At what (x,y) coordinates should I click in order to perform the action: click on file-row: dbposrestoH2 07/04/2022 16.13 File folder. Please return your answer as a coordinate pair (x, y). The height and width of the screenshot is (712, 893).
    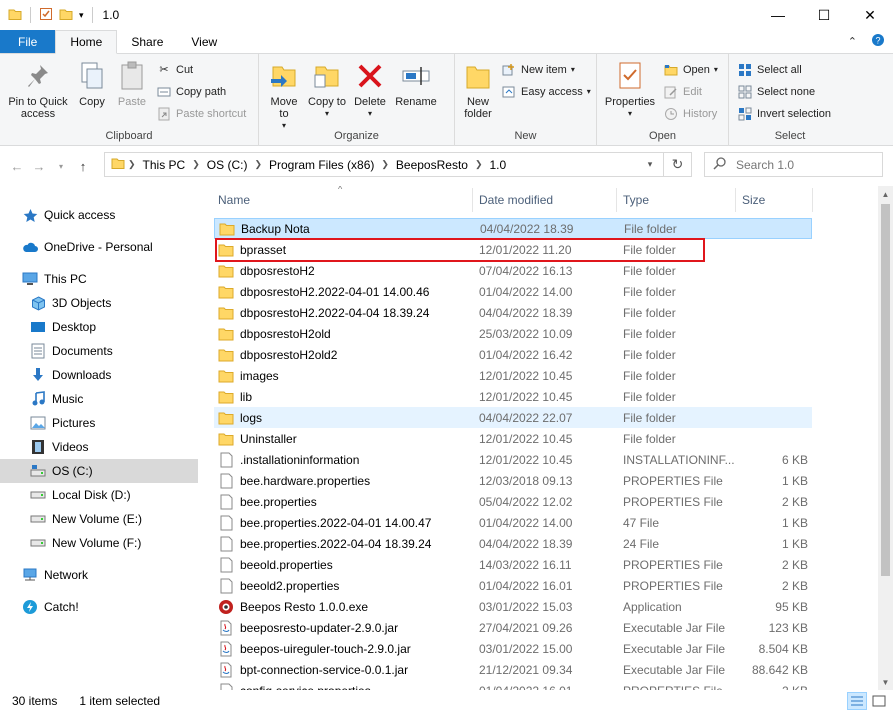
    Looking at the image, I should click on (513, 270).